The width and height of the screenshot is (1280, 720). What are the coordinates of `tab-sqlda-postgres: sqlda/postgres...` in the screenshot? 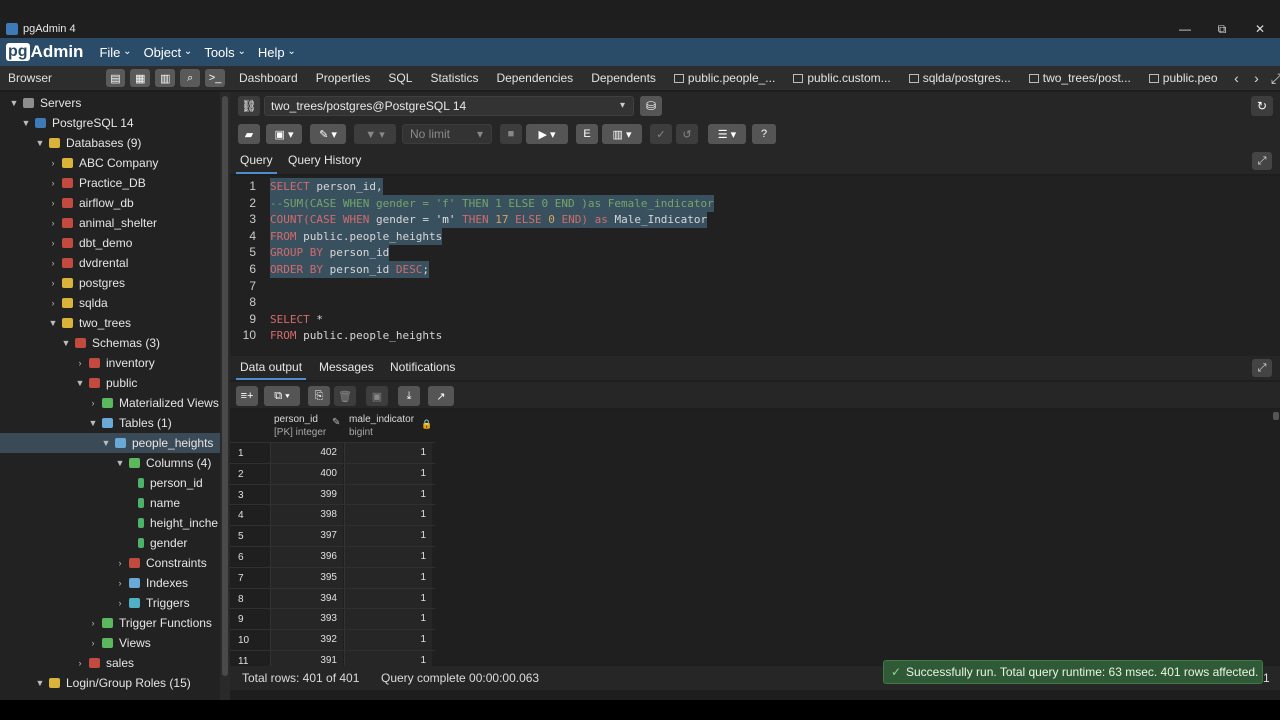 It's located at (960, 78).